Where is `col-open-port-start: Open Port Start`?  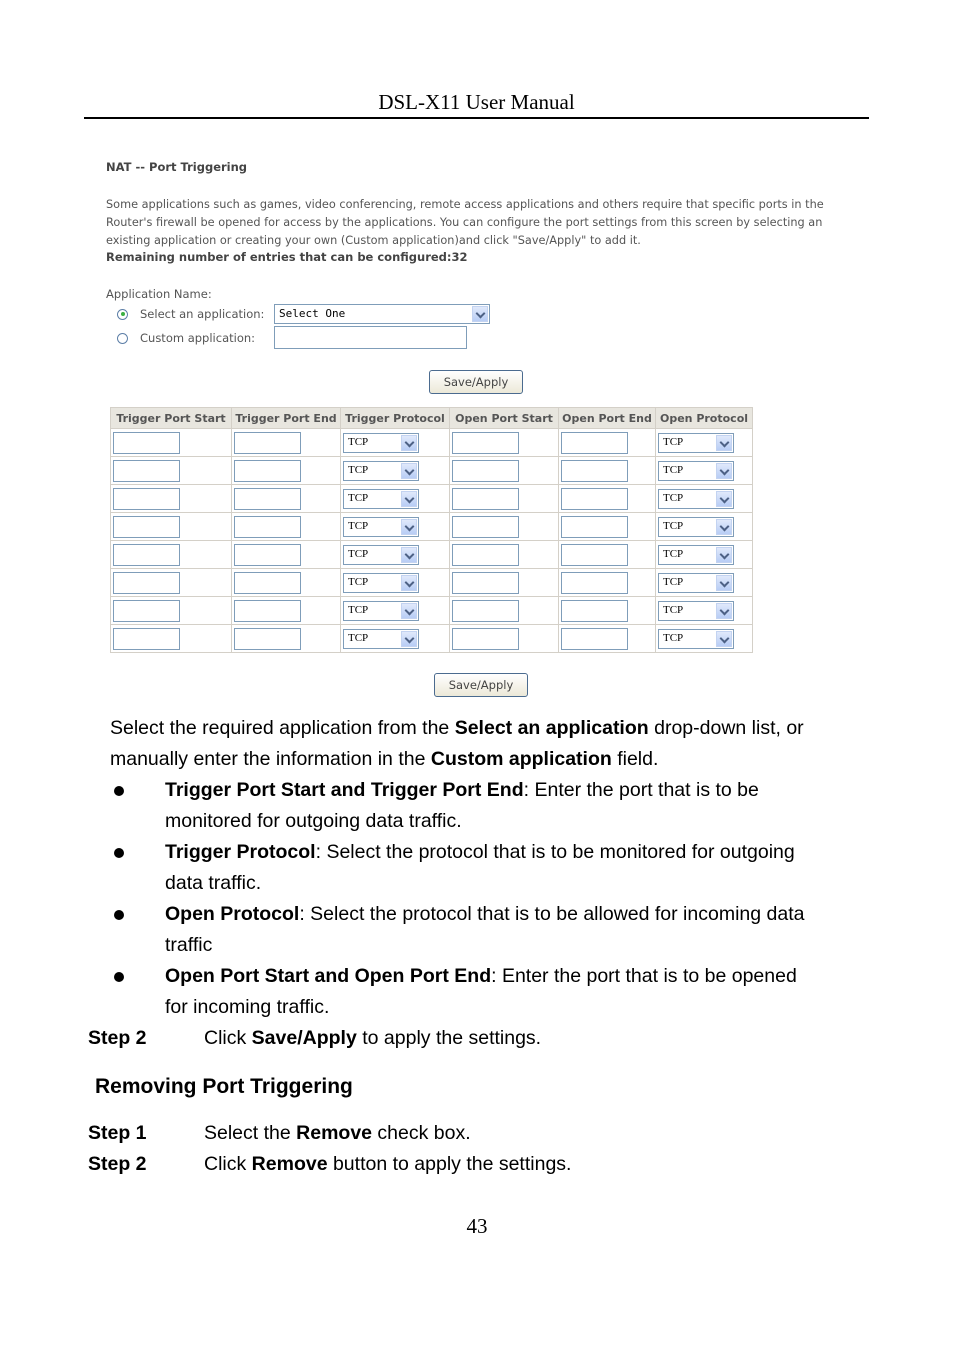 col-open-port-start: Open Port Start is located at coordinates (504, 418).